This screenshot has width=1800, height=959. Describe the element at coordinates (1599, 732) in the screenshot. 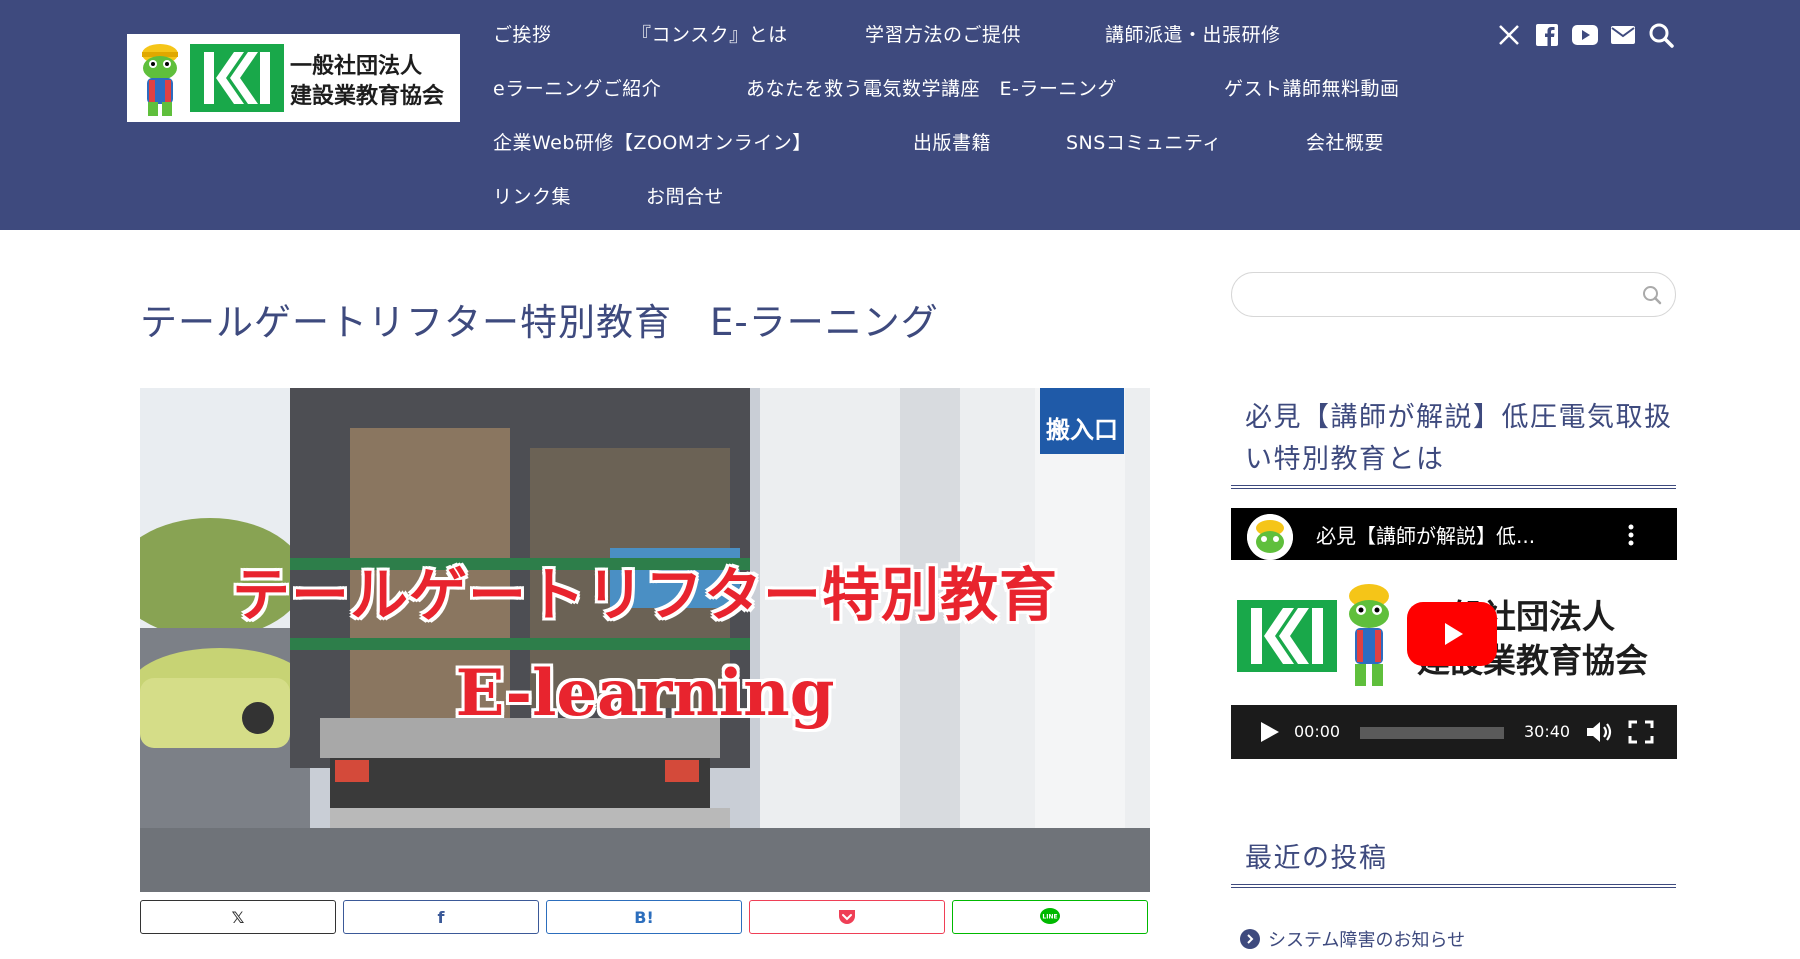

I see `volume-icon` at that location.